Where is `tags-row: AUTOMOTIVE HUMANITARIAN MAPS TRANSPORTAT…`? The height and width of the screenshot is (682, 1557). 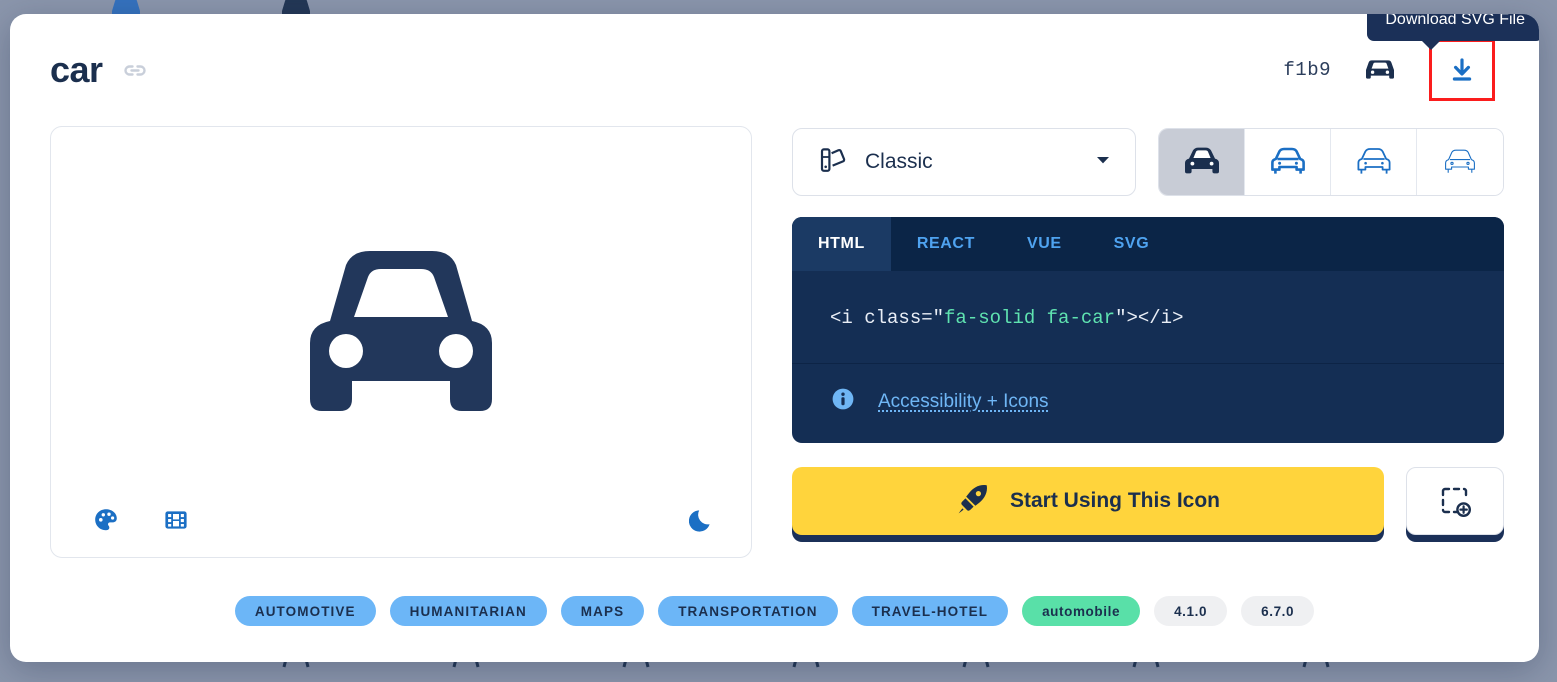
tags-row: AUTOMOTIVE HUMANITARIAN MAPS TRANSPORTAT… is located at coordinates (774, 611).